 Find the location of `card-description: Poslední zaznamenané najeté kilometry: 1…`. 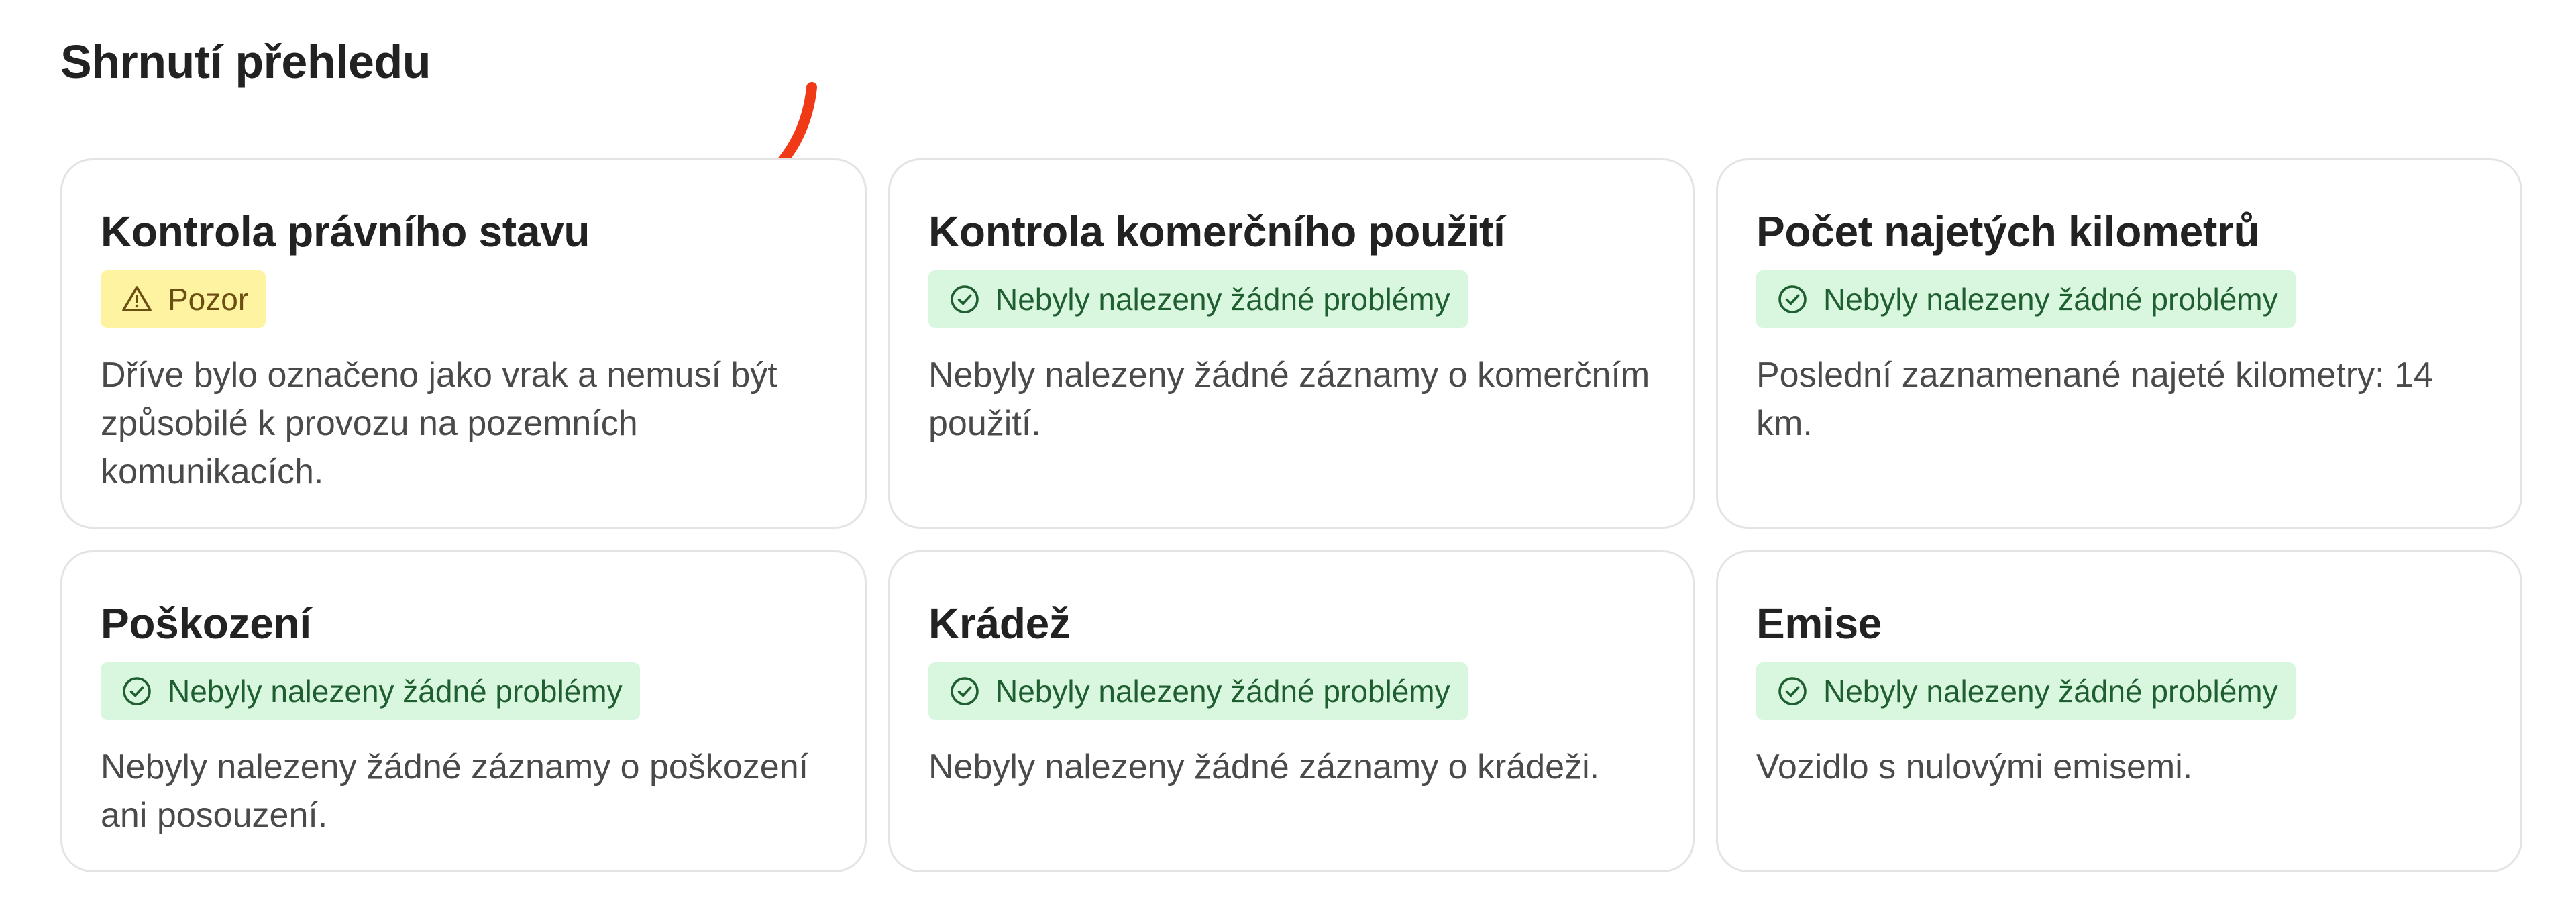

card-description: Poslední zaznamenané najeté kilometry: 1… is located at coordinates (2094, 399).